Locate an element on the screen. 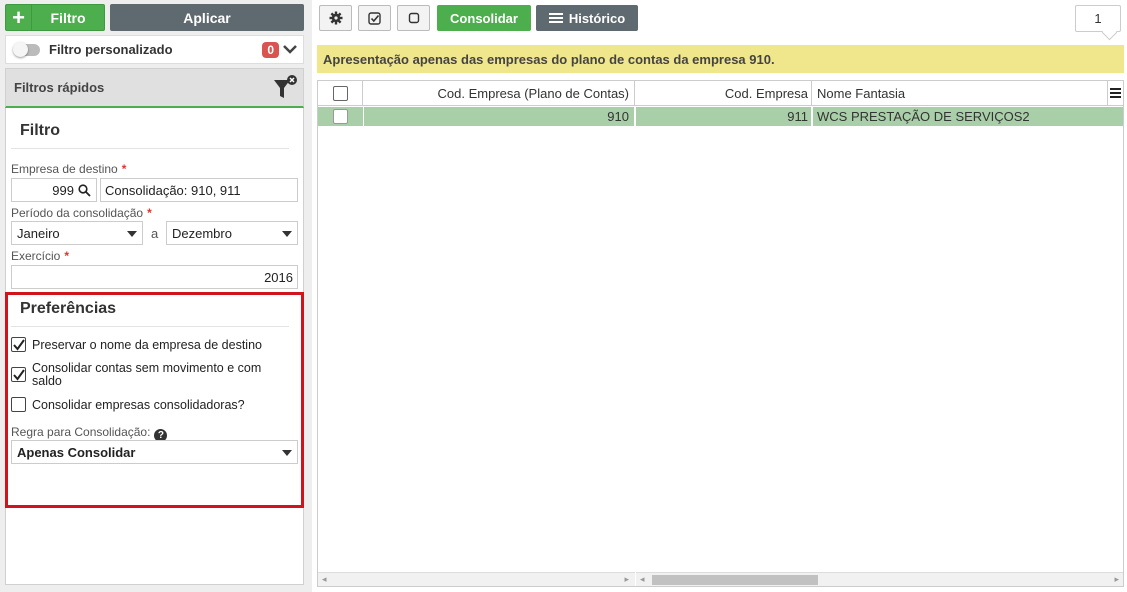 This screenshot has height=592, width=1127. filter-button-label: Filtro is located at coordinates (68, 17).